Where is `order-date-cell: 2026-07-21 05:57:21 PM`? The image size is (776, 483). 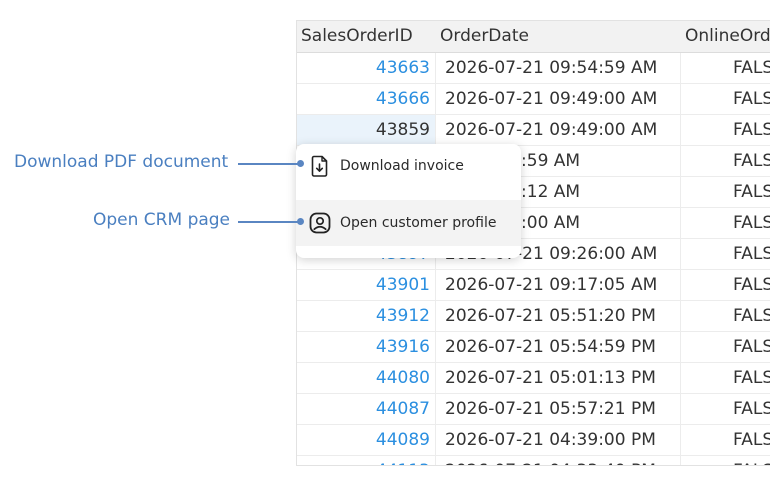
order-date-cell: 2026-07-21 05:57:21 PM is located at coordinates (558, 409).